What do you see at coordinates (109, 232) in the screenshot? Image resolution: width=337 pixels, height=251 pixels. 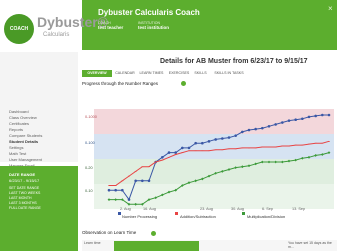 I see `learn-time-title: Observation on Learn Time` at bounding box center [109, 232].